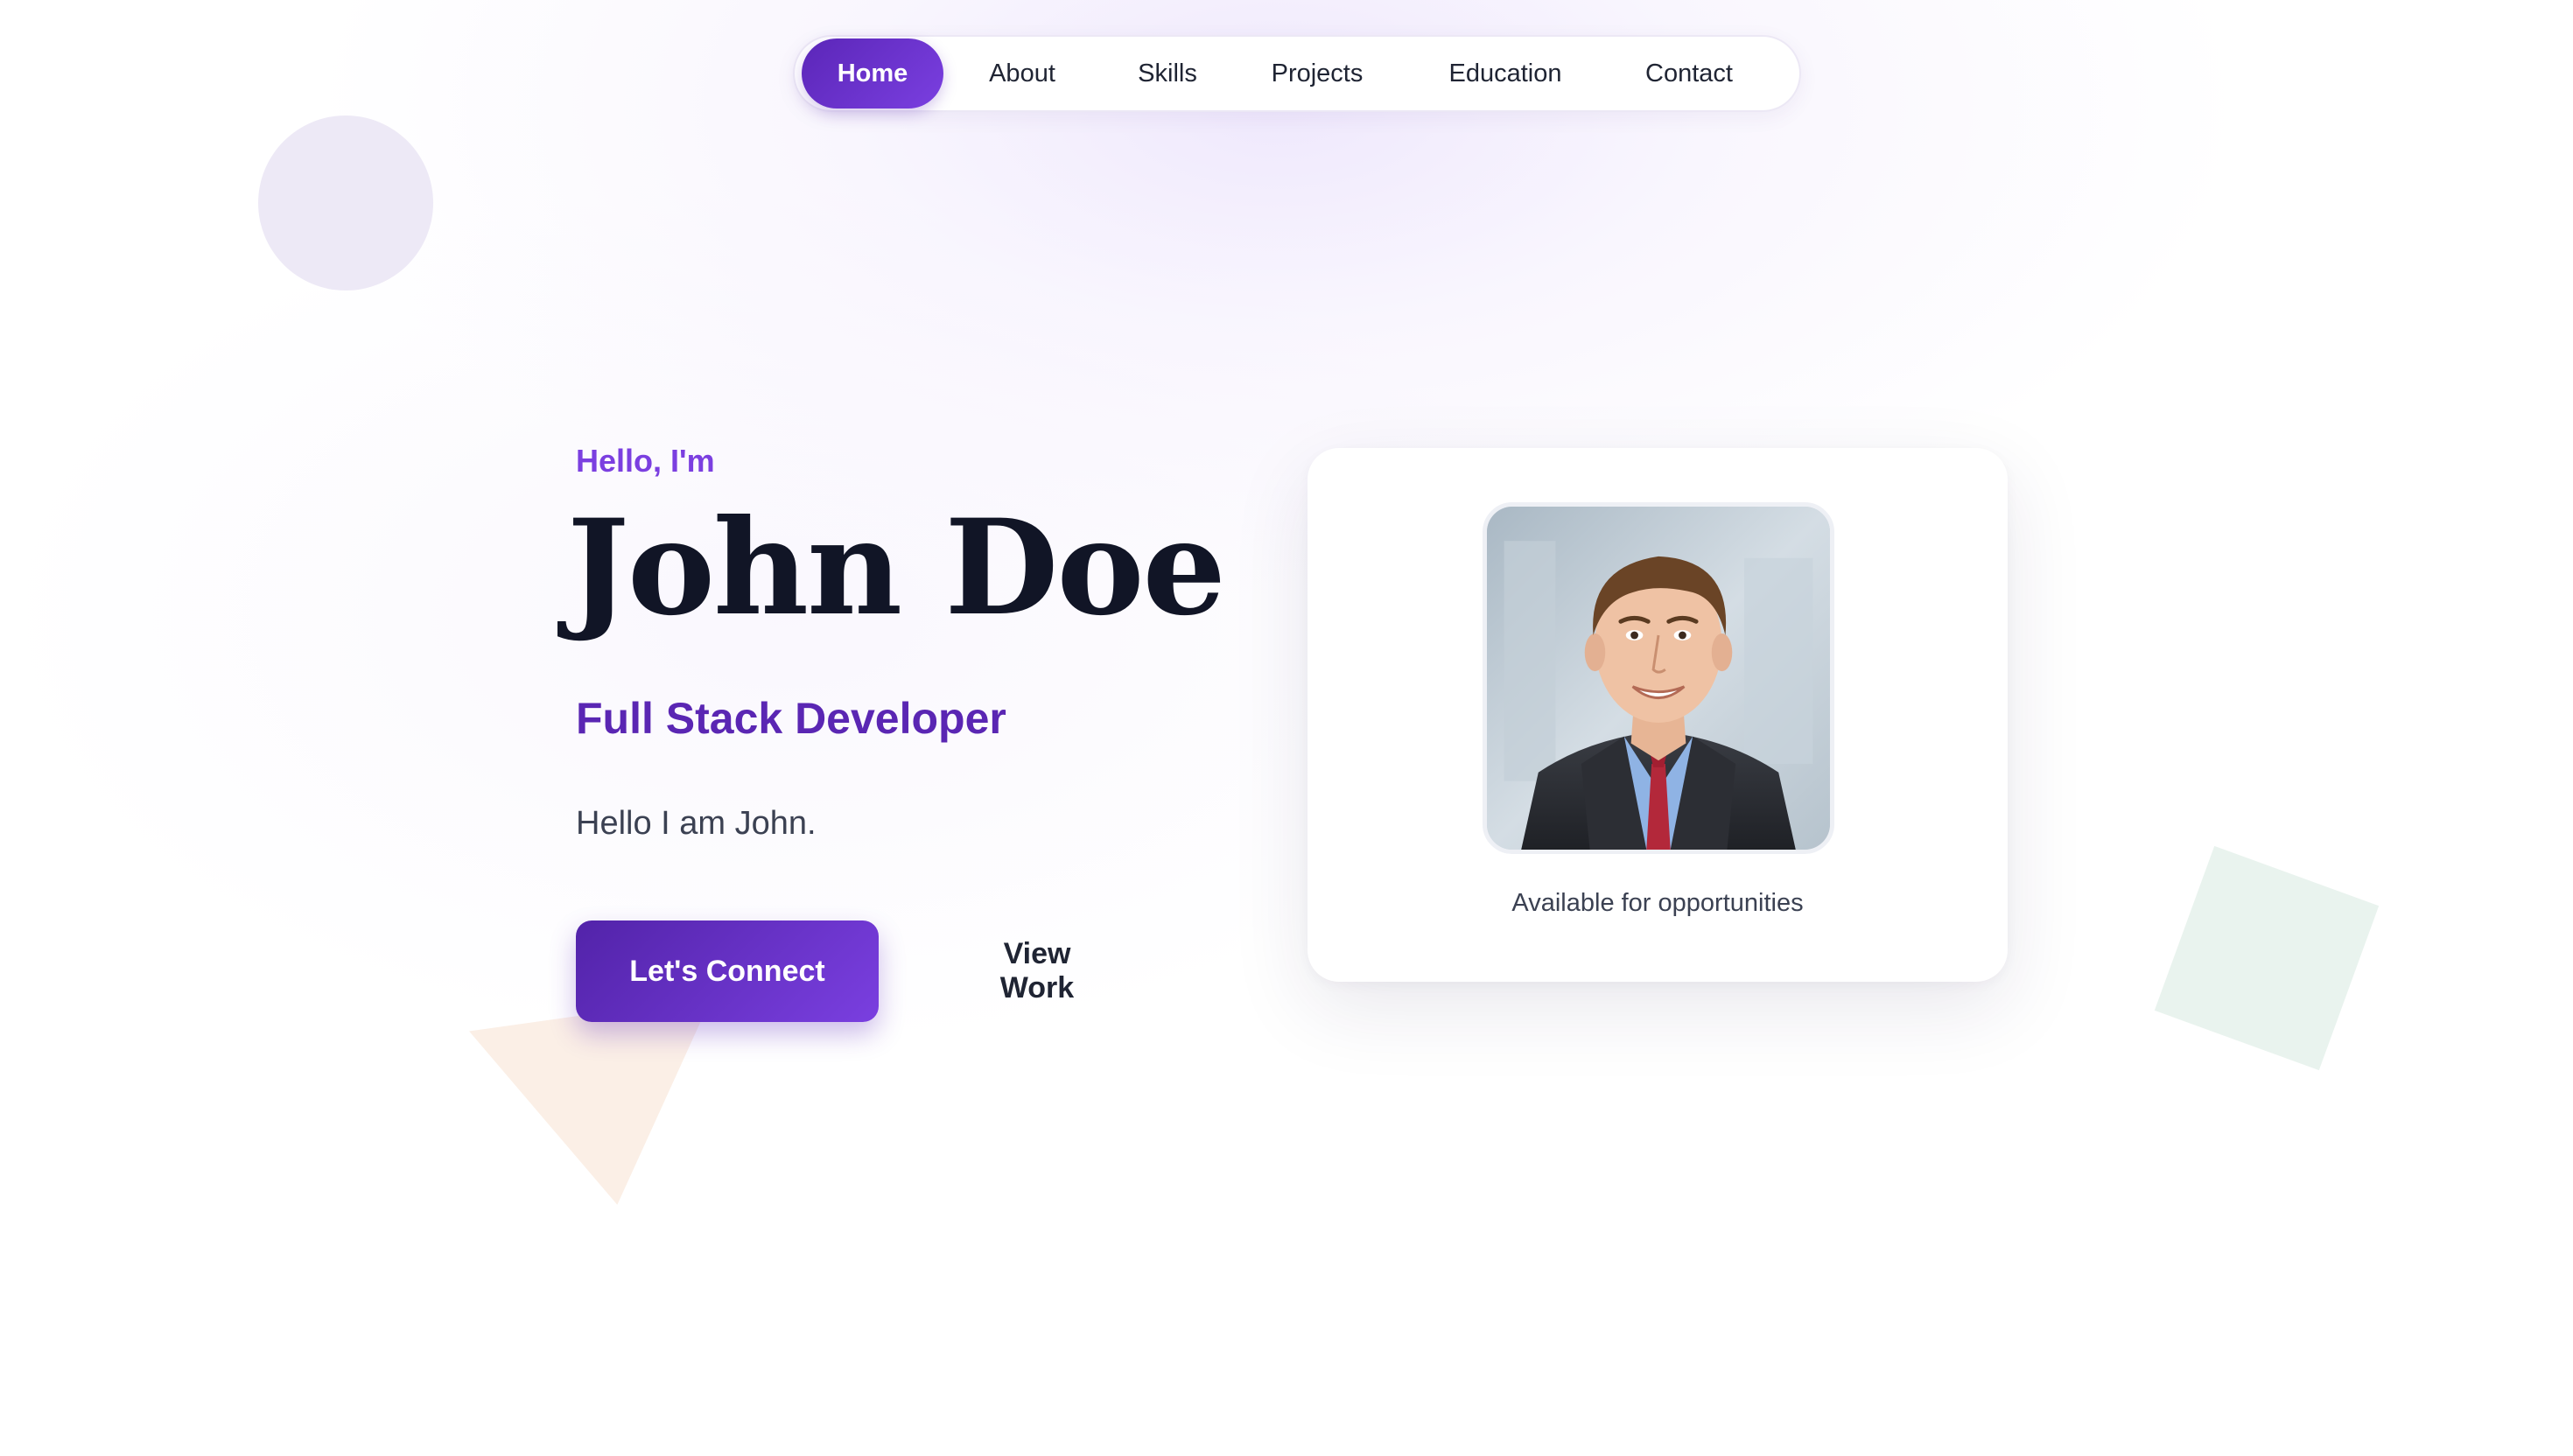 The height and width of the screenshot is (1456, 2573). I want to click on portrait-image, so click(1658, 678).